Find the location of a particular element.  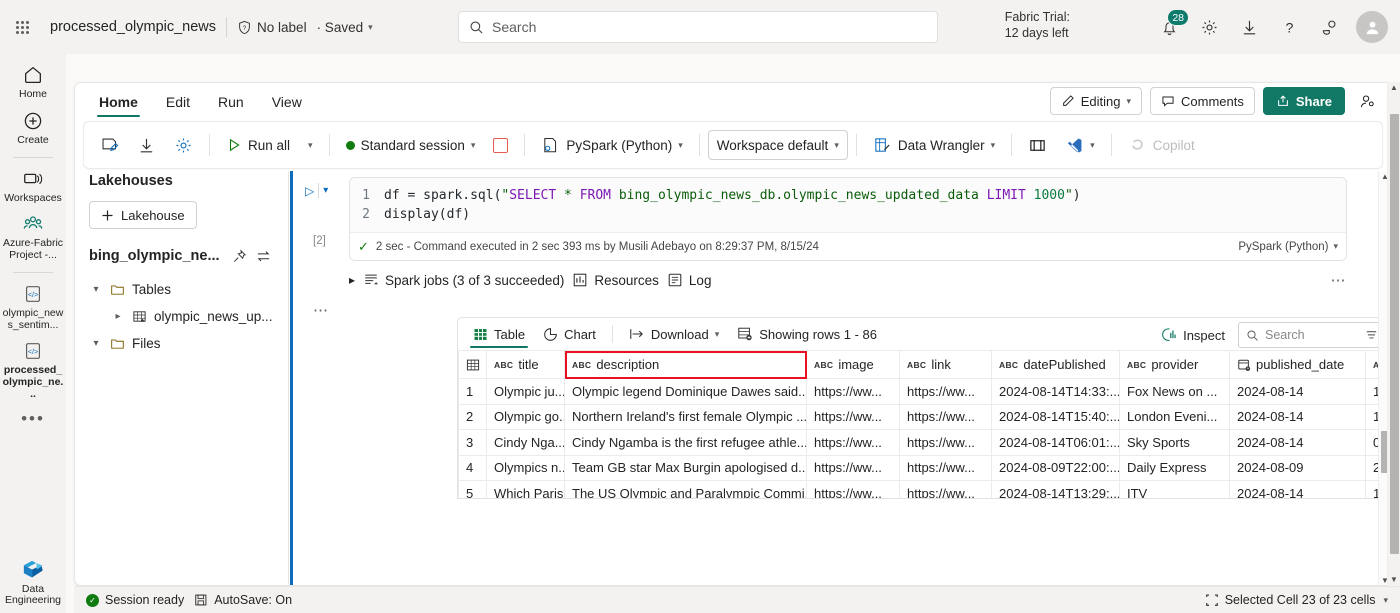

comments-button: Comments is located at coordinates (1202, 101).